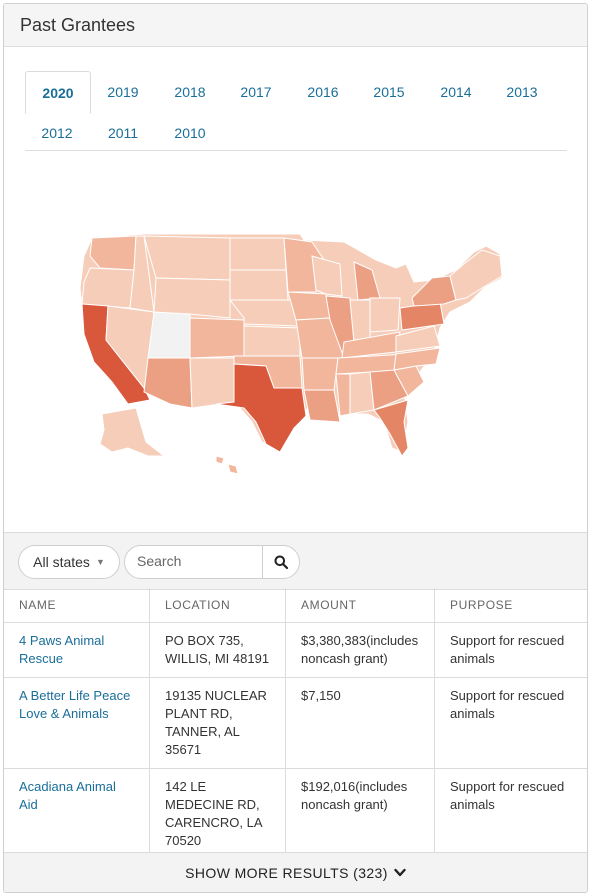 This screenshot has height=896, width=591. I want to click on grantee-link: 4 Paws Animal Rescue, so click(61, 649).